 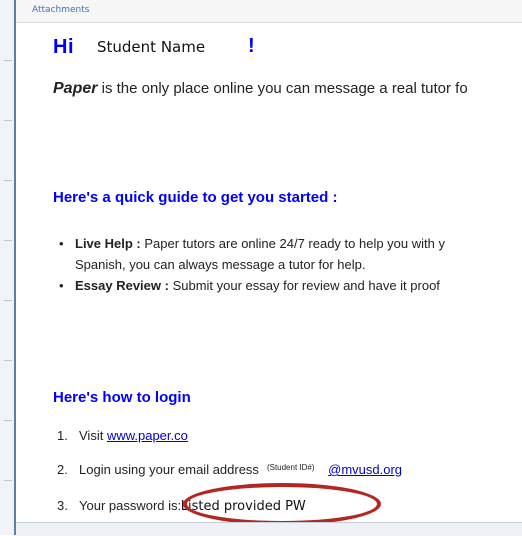 What do you see at coordinates (147, 435) in the screenshot?
I see `paper-website-link: www.paper.co` at bounding box center [147, 435].